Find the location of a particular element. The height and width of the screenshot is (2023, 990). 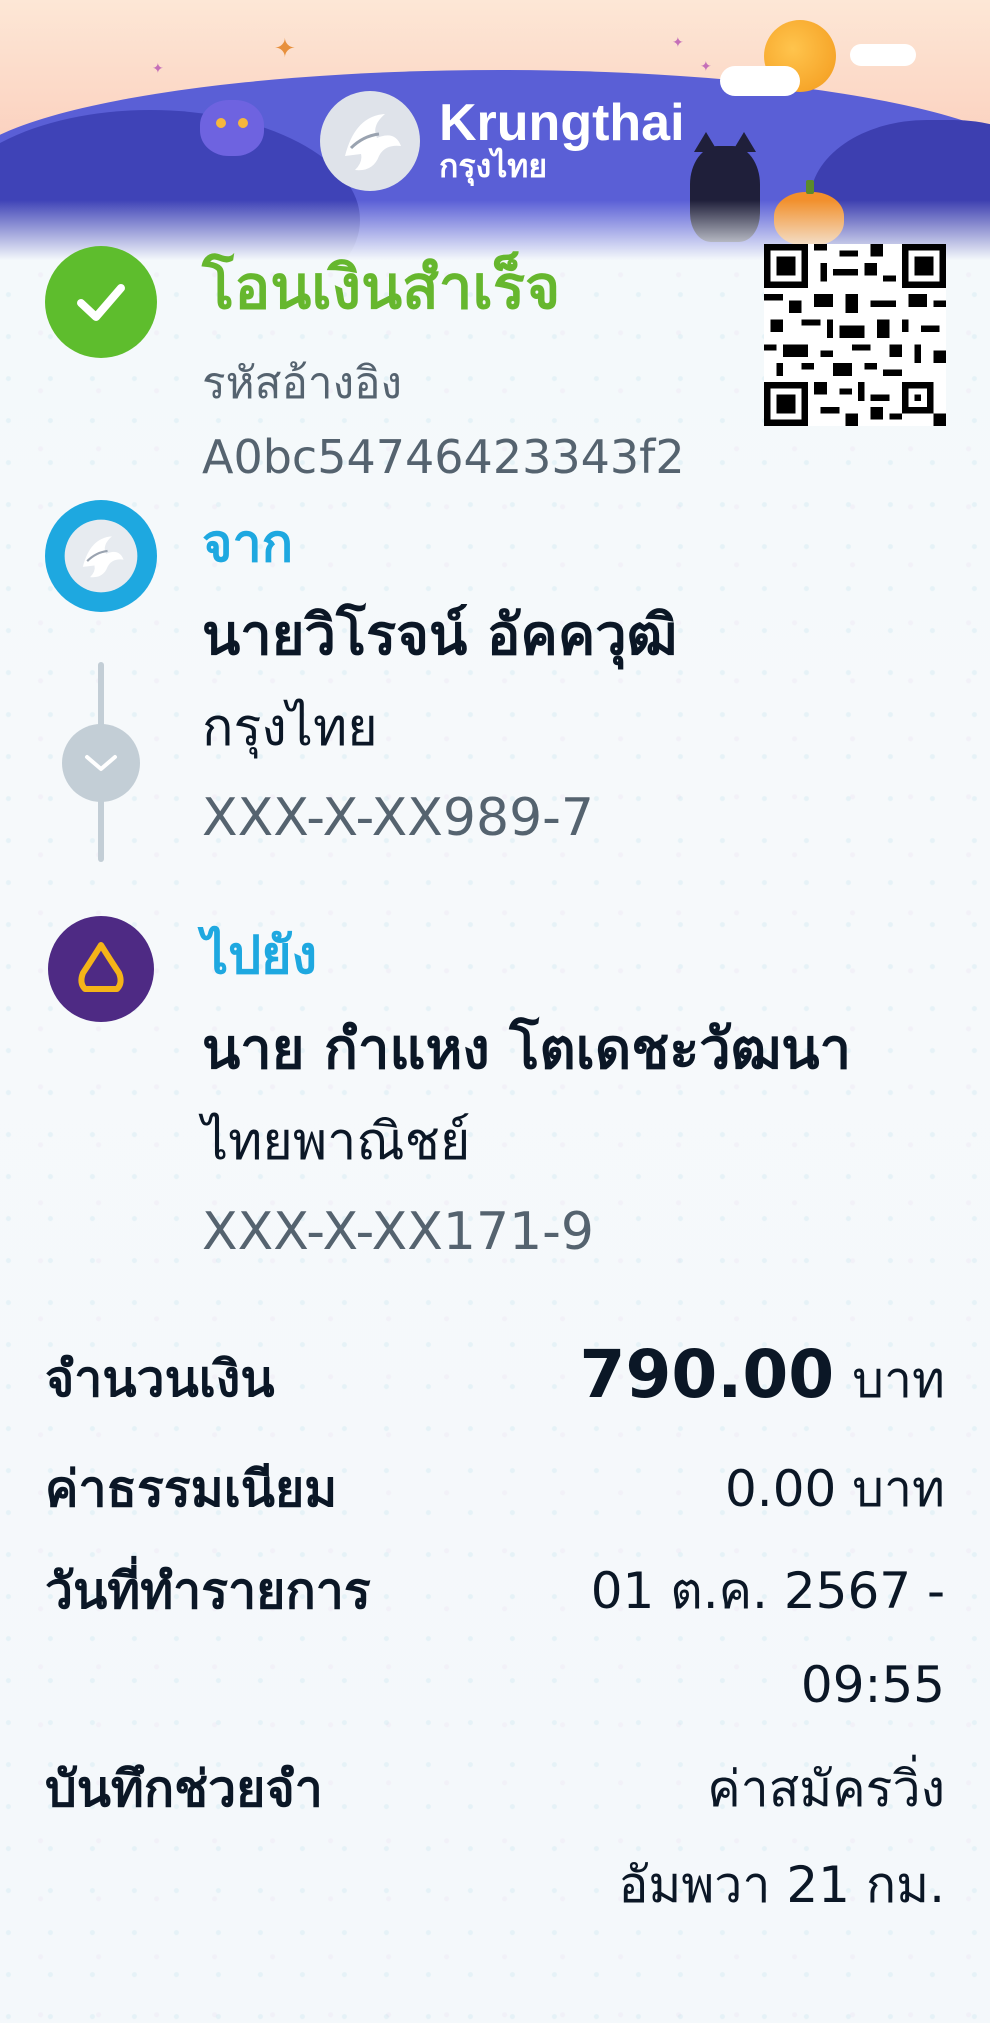

status-title: โอนเงินสำเร็จ is located at coordinates (381, 288).